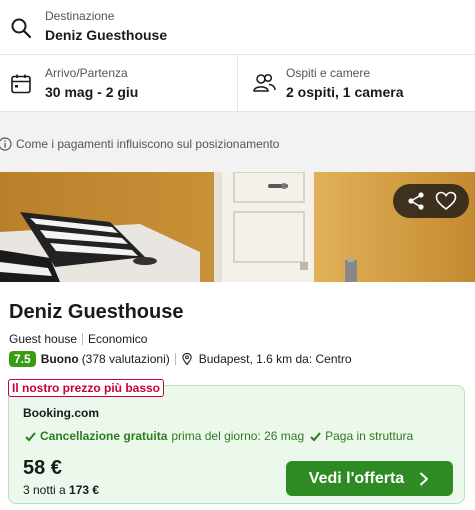 The height and width of the screenshot is (510, 475). I want to click on hotel-name: Deniz Guesthouse, so click(96, 312).